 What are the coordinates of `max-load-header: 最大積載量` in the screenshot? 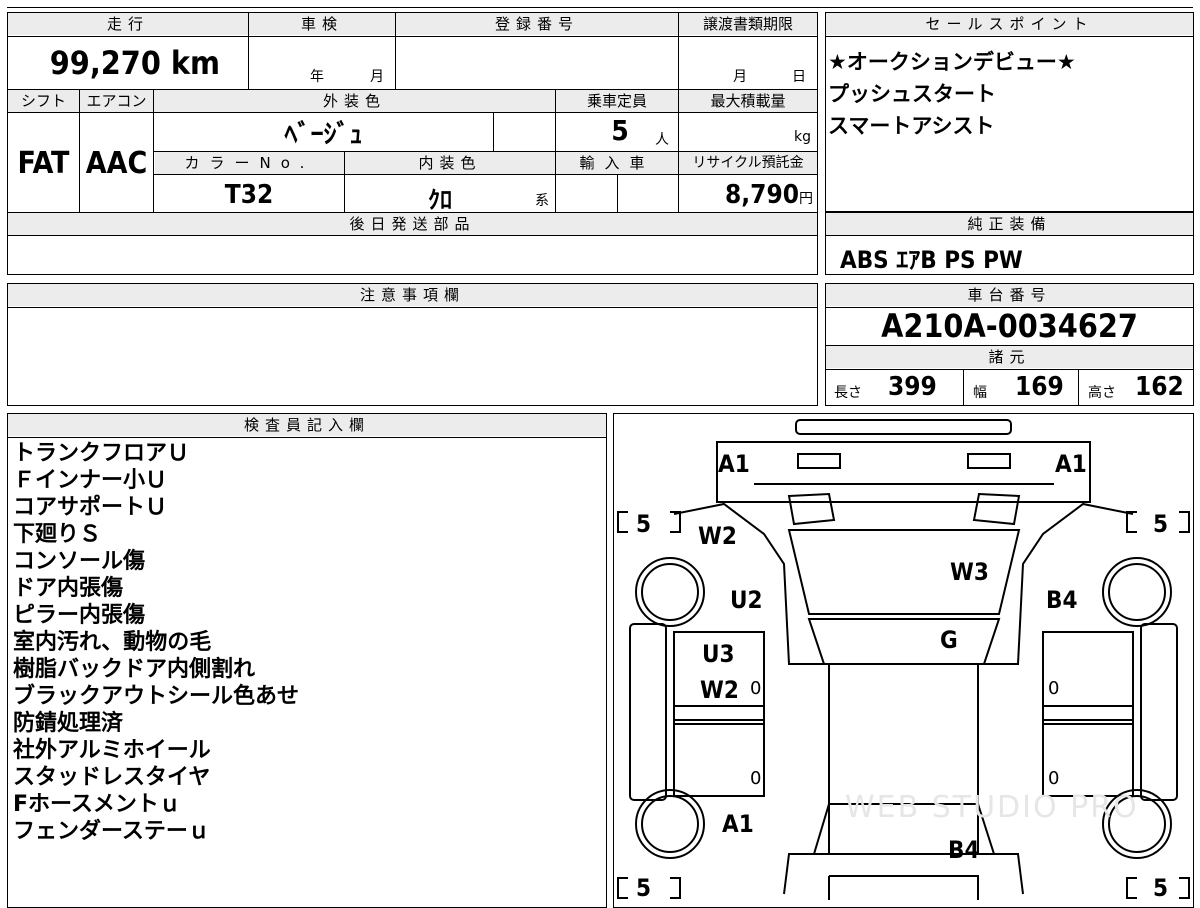 It's located at (748, 101).